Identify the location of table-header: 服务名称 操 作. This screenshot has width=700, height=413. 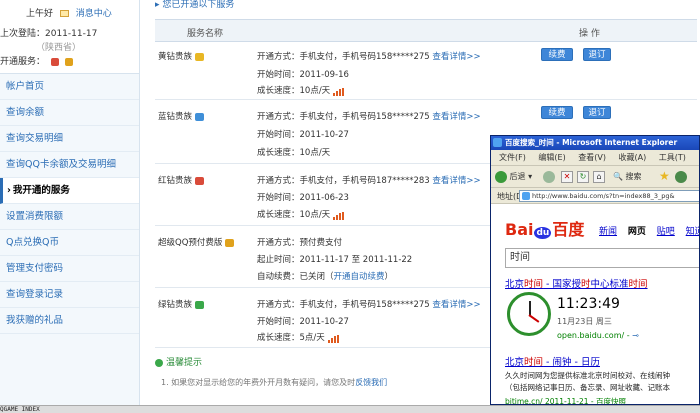
(426, 31).